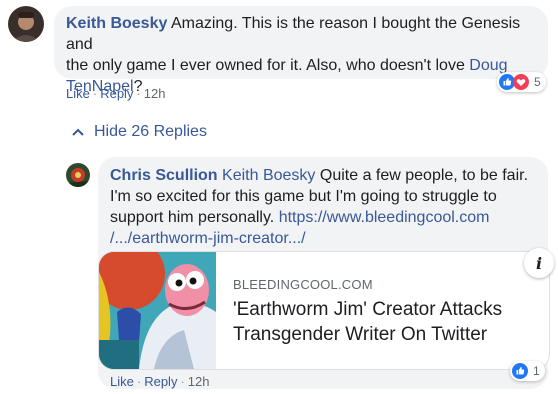  Describe the element at coordinates (268, 175) in the screenshot. I see `mention-link: Keith Boesky` at that location.